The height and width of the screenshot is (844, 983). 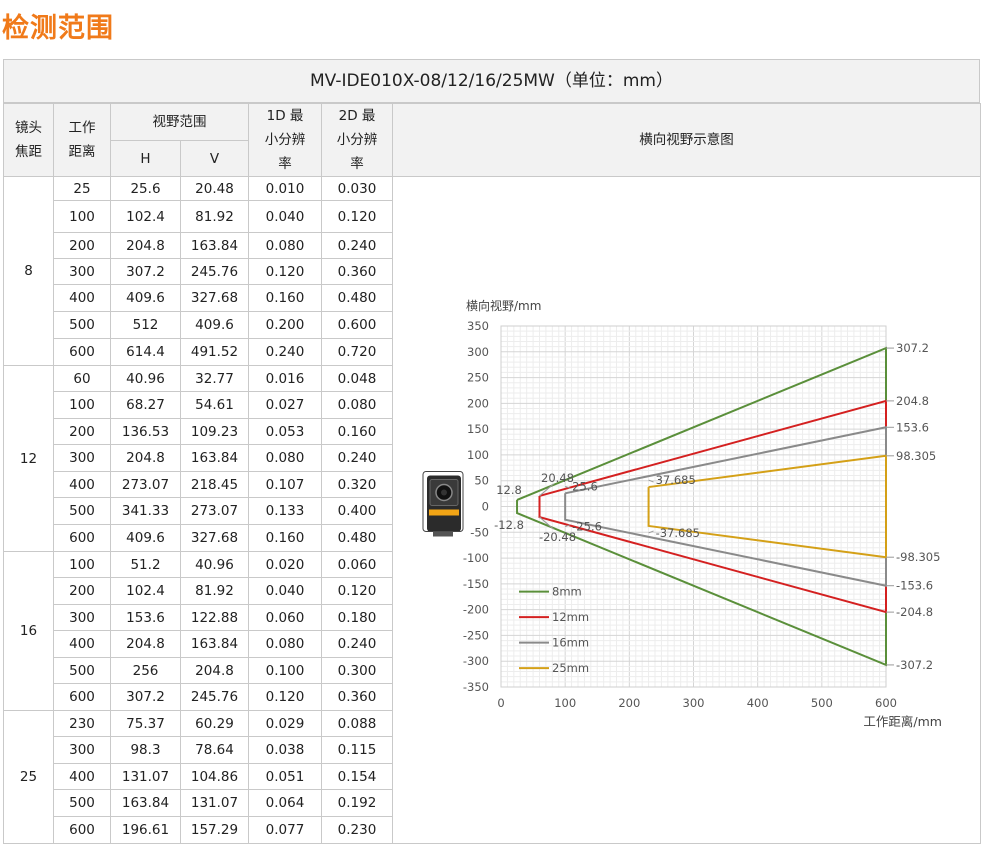 What do you see at coordinates (912, 348) in the screenshot?
I see `data-label: 307.2` at bounding box center [912, 348].